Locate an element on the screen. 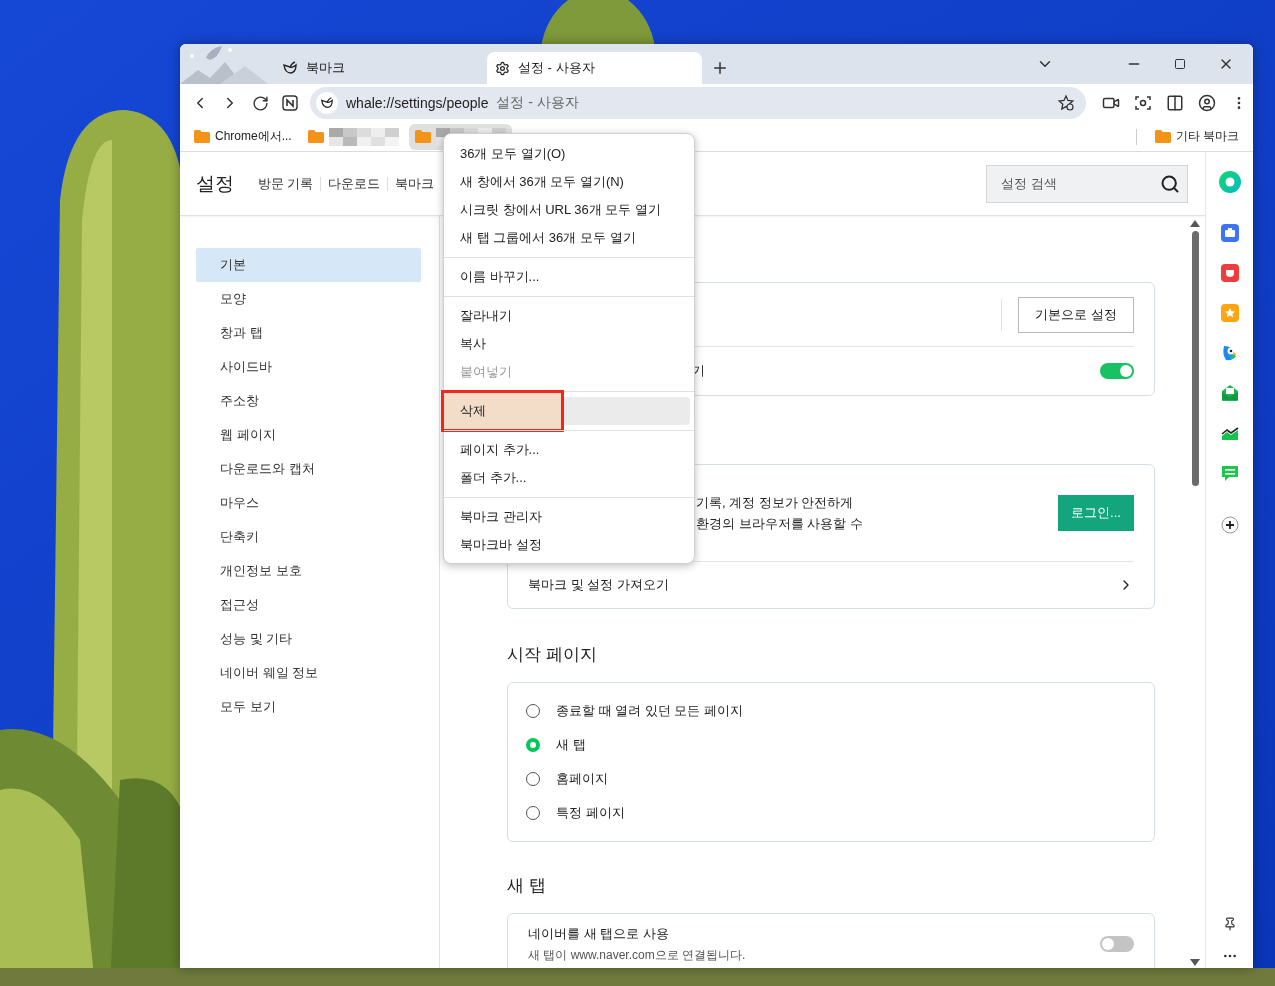 The image size is (1275, 986). scroll-down-icon is located at coordinates (1195, 962).